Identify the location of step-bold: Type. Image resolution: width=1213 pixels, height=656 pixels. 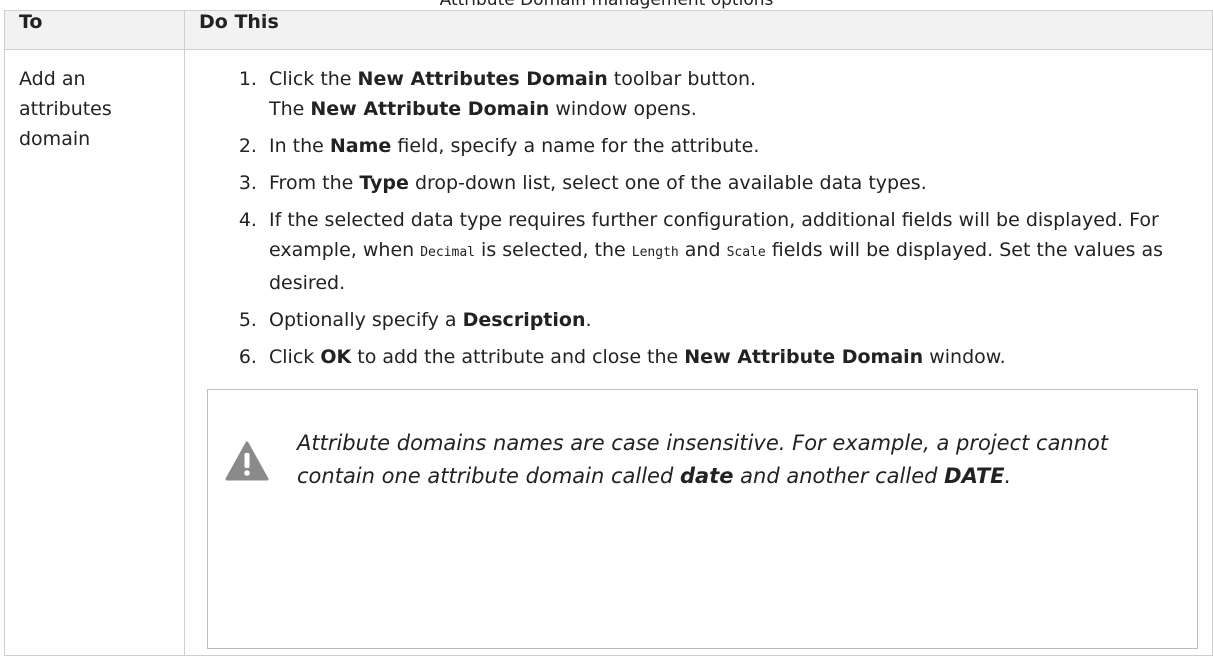
(384, 183).